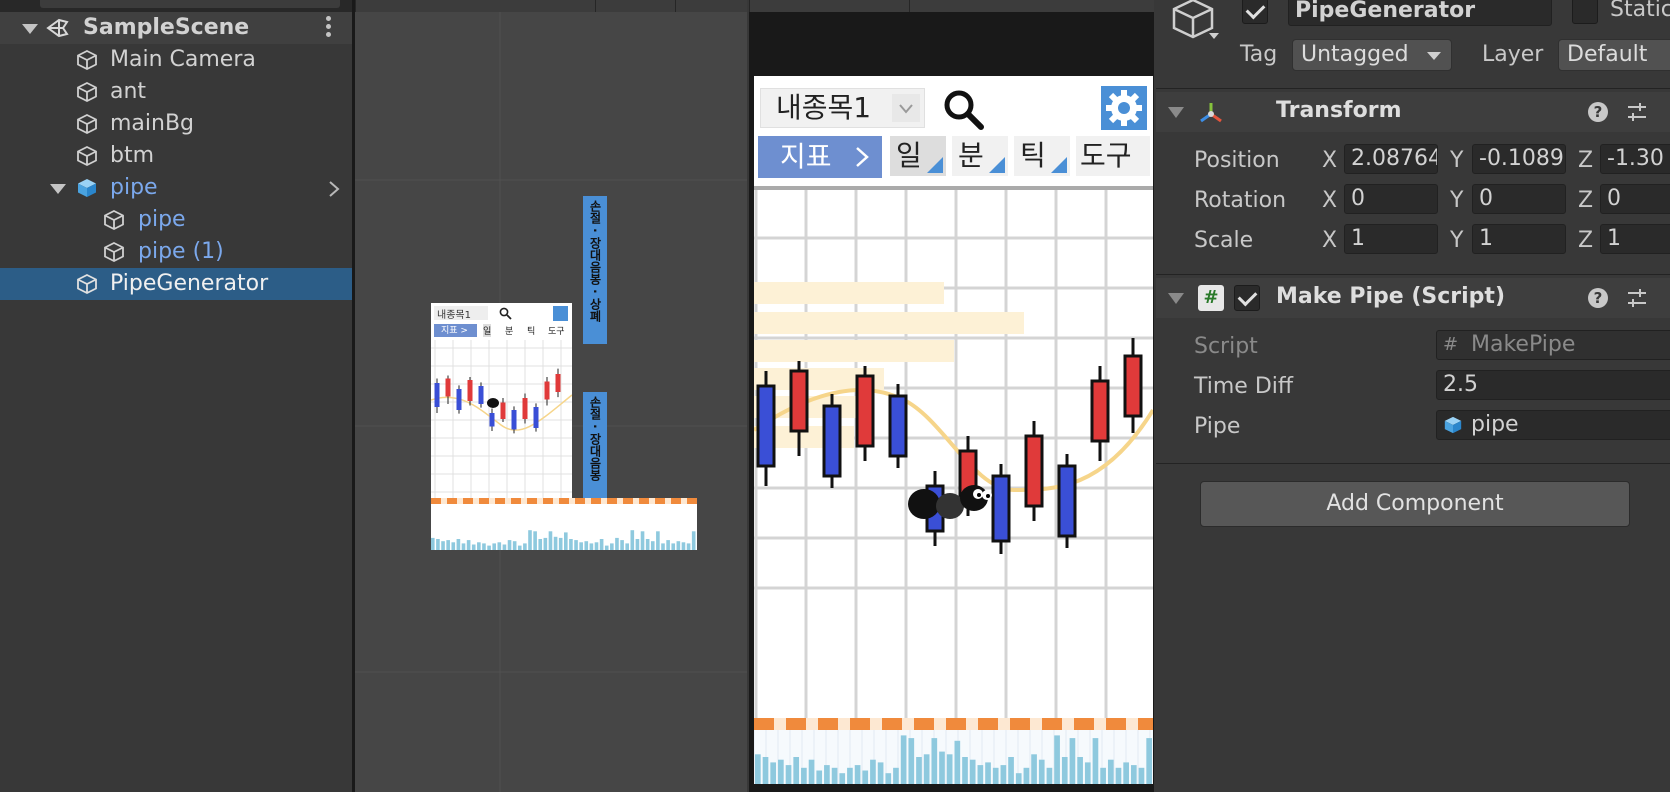 This screenshot has height=792, width=1670. I want to click on layer-label: Layer, so click(1513, 54).